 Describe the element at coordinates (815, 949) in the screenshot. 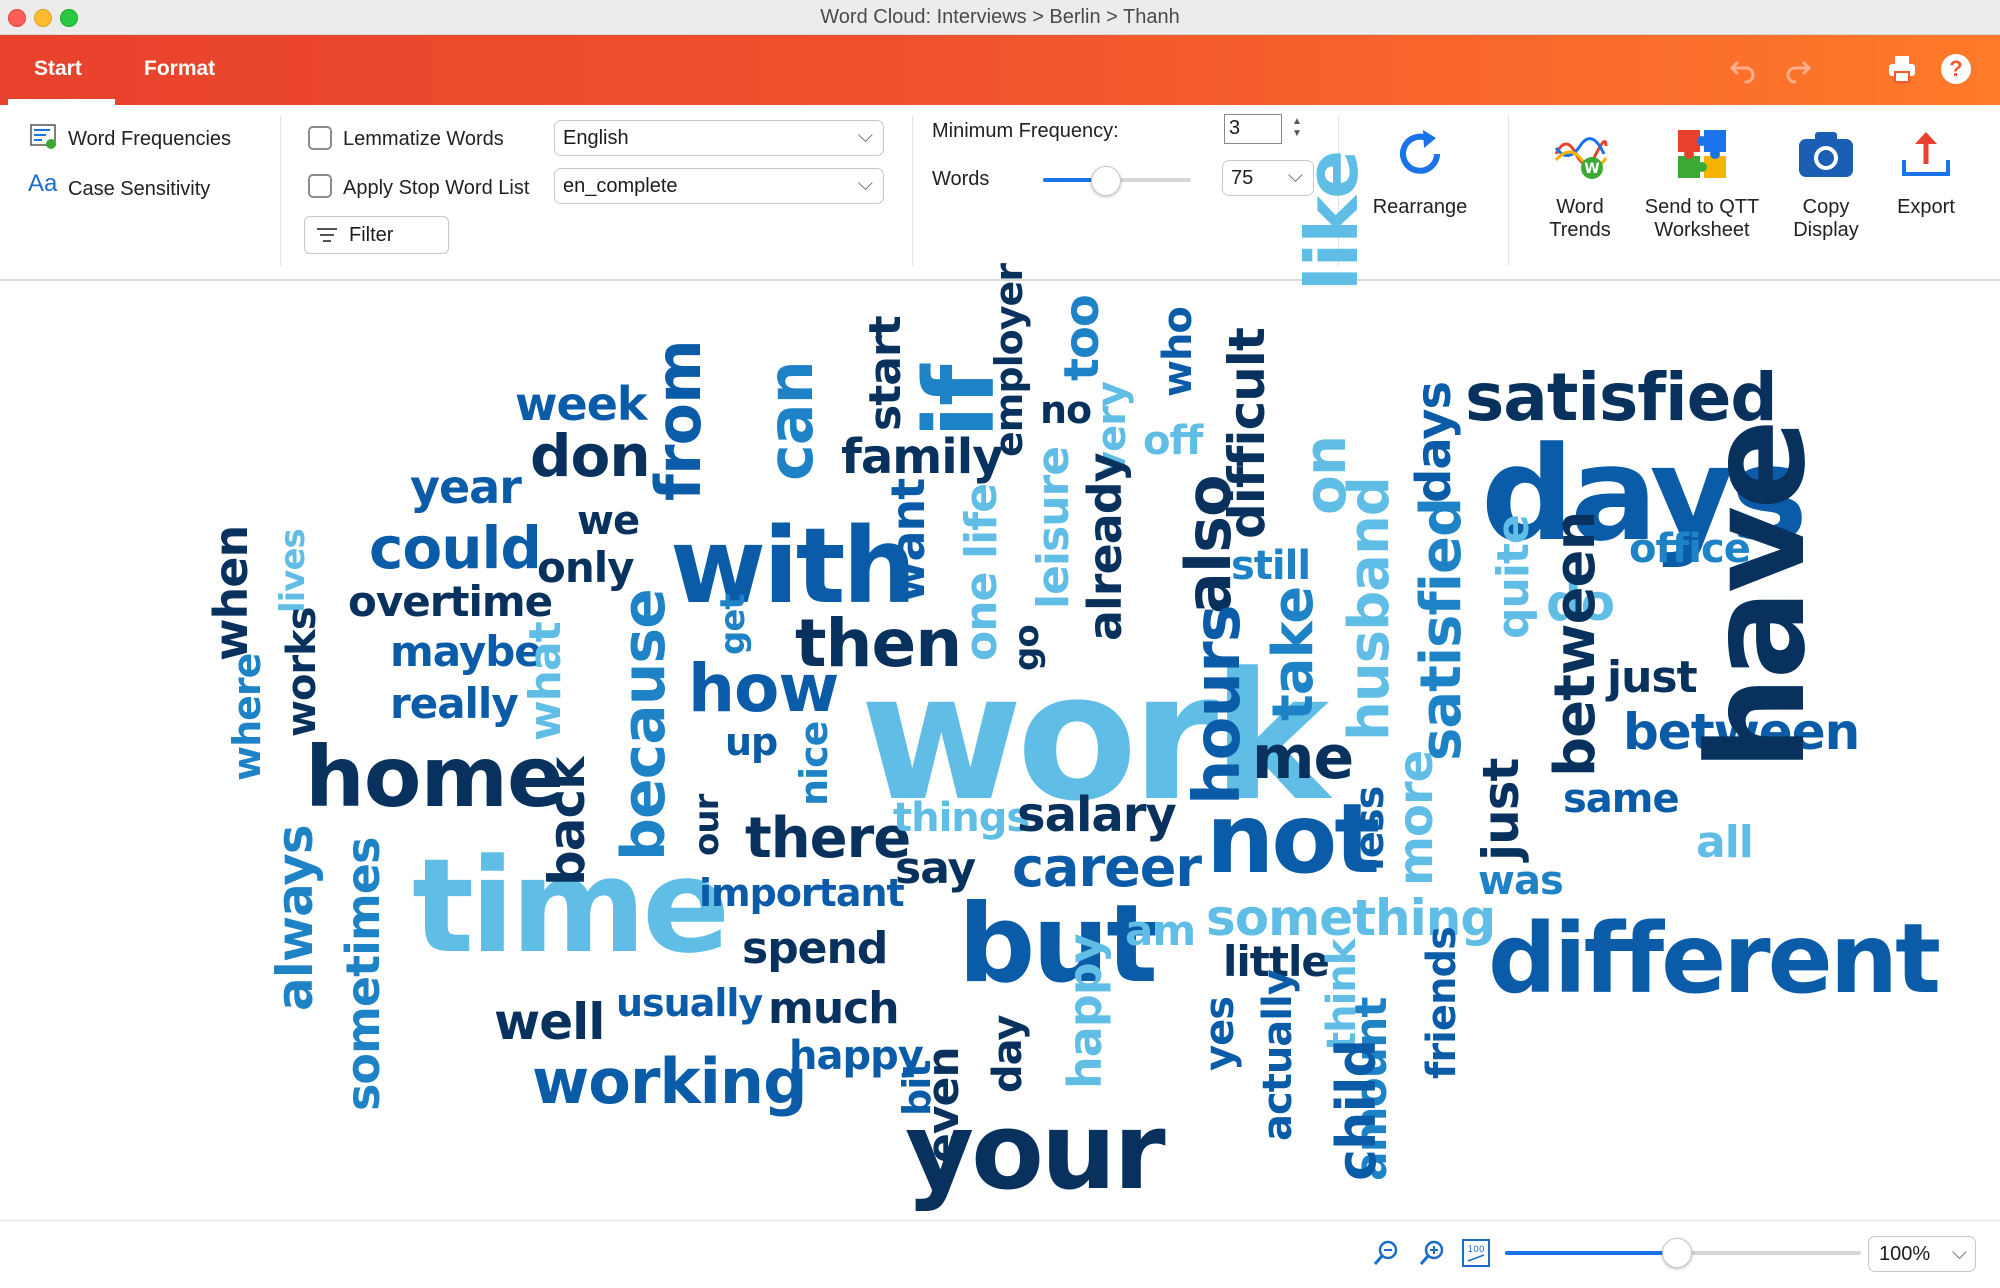

I see `cloud-word: spend` at that location.